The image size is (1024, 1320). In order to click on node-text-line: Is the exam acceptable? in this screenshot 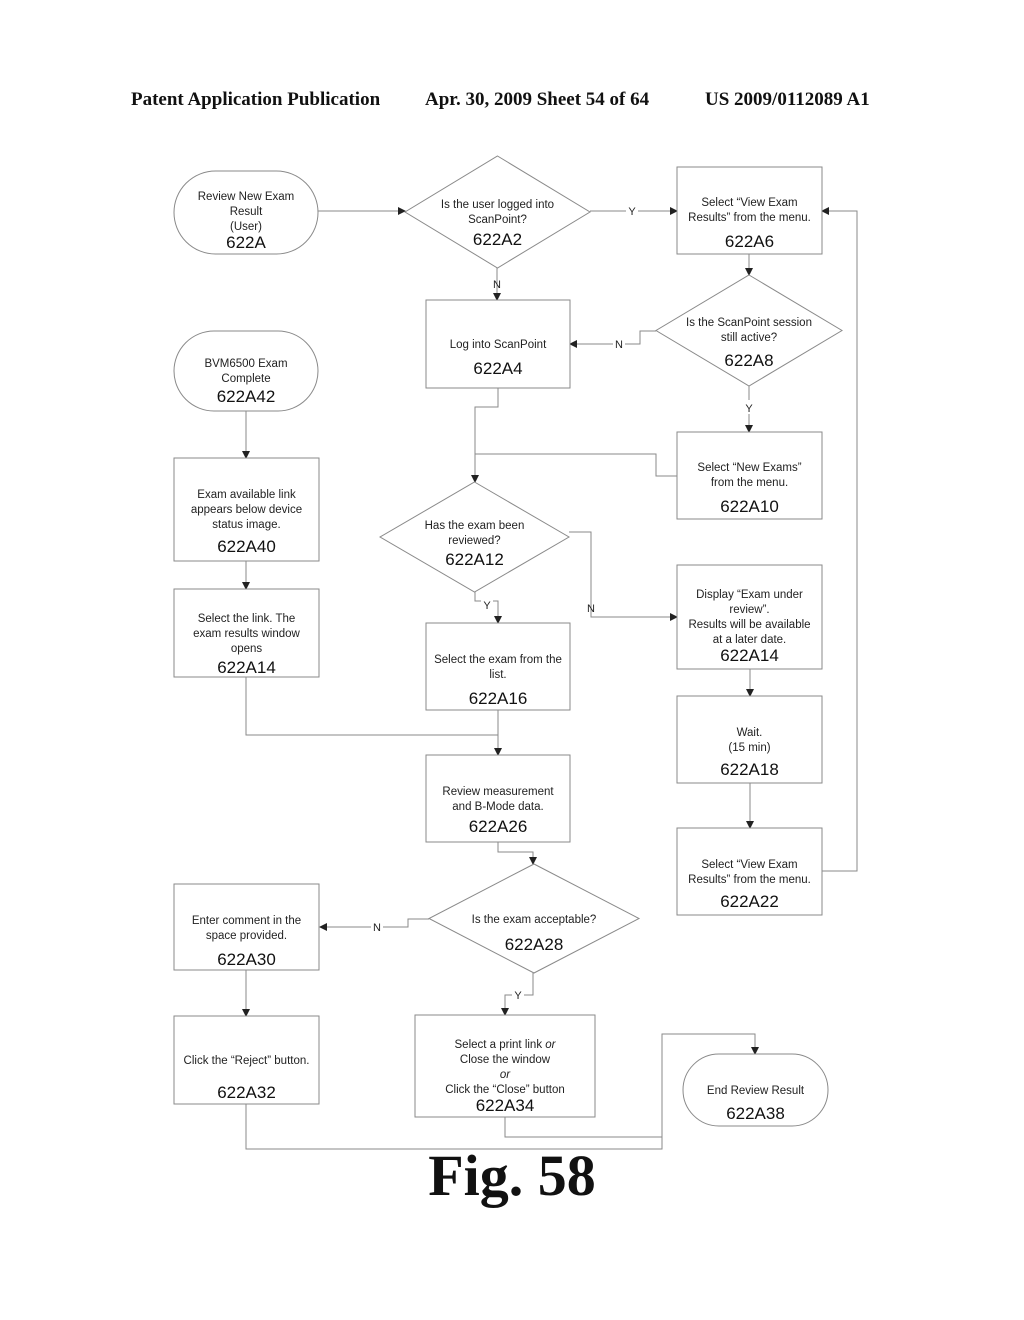, I will do `click(534, 920)`.